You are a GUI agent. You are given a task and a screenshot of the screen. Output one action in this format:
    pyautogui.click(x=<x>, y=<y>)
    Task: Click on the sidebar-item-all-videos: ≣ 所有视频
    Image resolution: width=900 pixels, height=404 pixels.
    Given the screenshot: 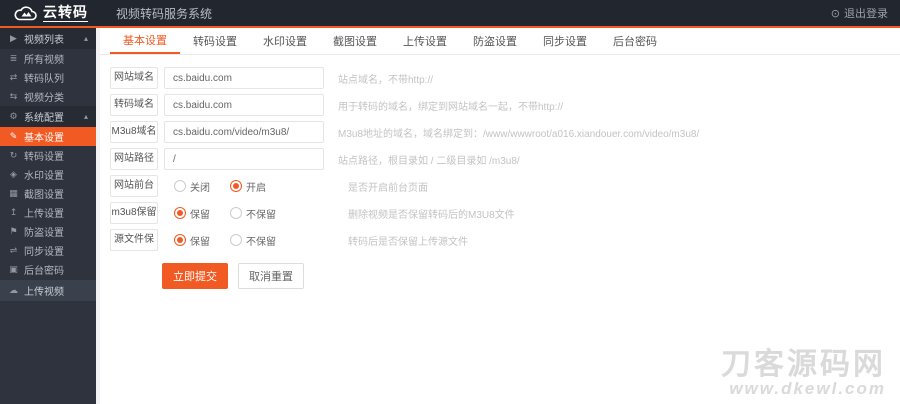 What is the action you would take?
    pyautogui.click(x=48, y=58)
    